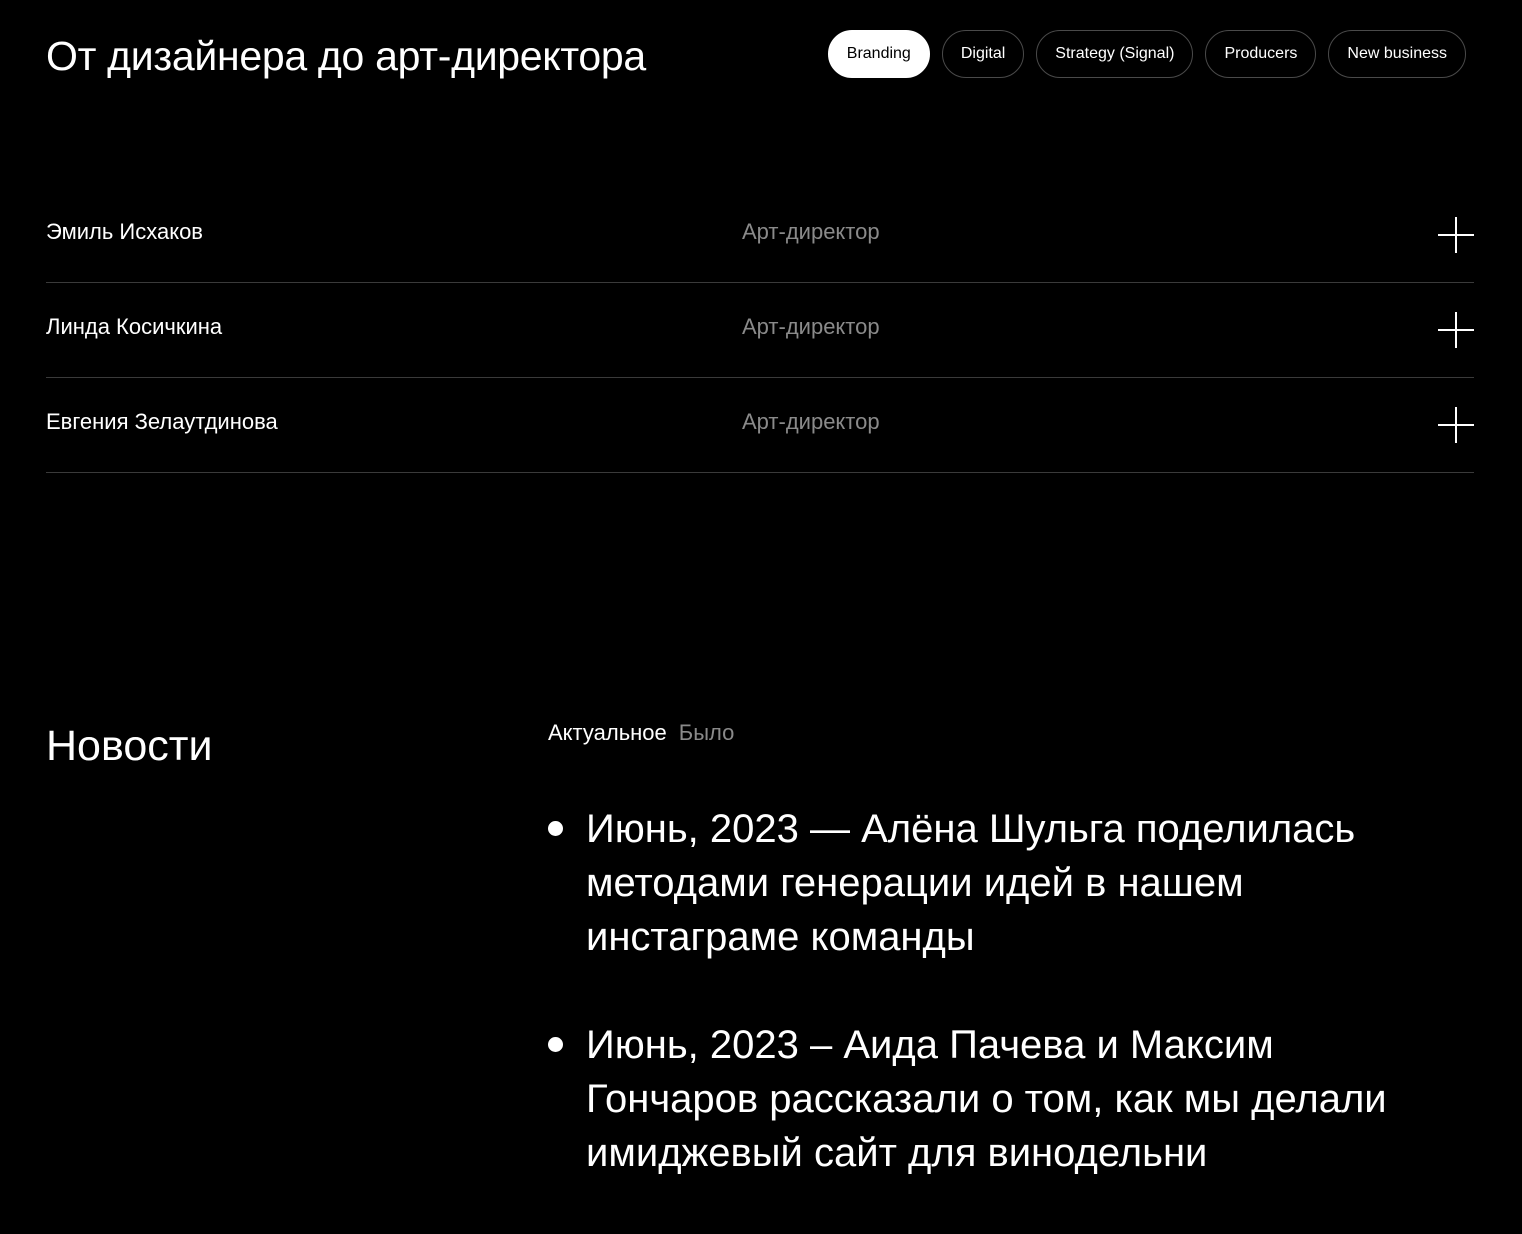 Image resolution: width=1522 pixels, height=1234 pixels. What do you see at coordinates (983, 54) in the screenshot?
I see `filter-digital: Digital` at bounding box center [983, 54].